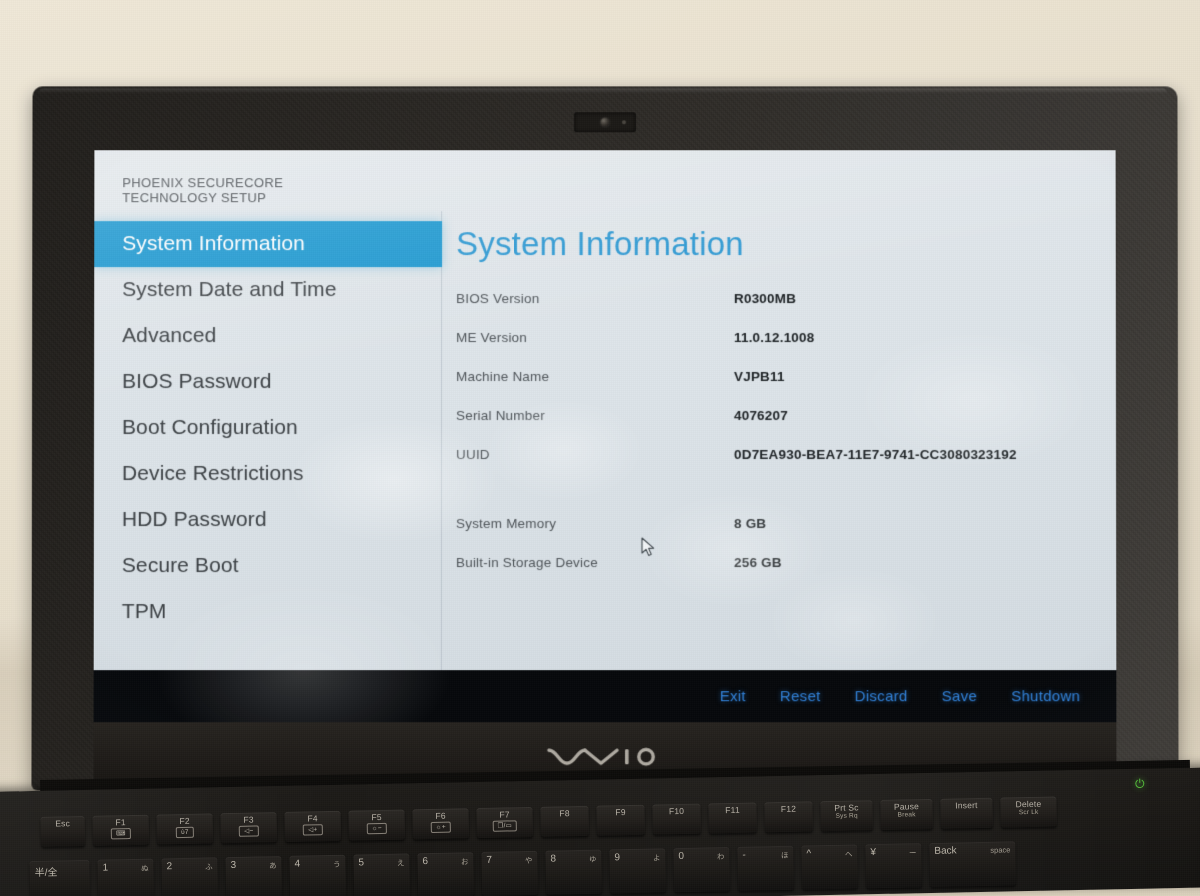  Describe the element at coordinates (906, 806) in the screenshot. I see `key-label: Pause` at that location.